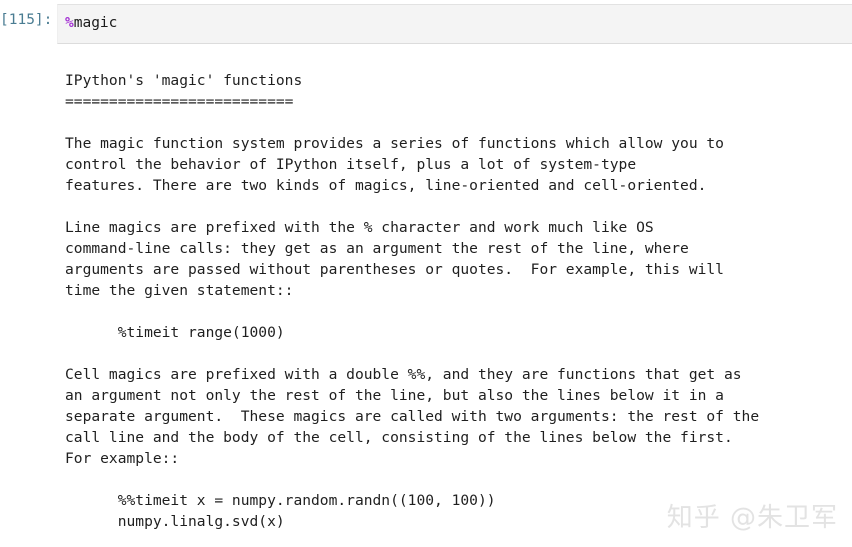  What do you see at coordinates (69, 23) in the screenshot?
I see `magic-percent-token: %` at bounding box center [69, 23].